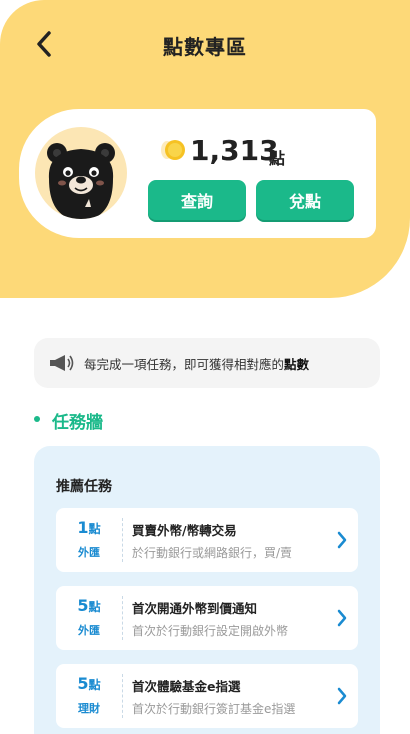 Image resolution: width=410 pixels, height=734 pixels. What do you see at coordinates (62, 363) in the screenshot?
I see `megaphone-icon` at bounding box center [62, 363].